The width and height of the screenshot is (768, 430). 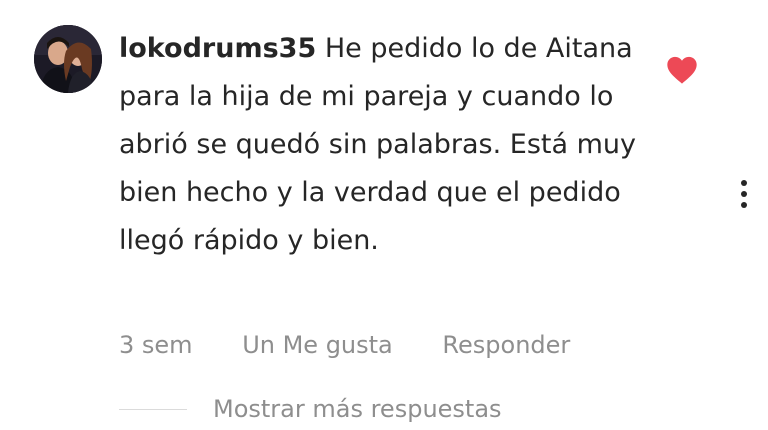 I want to click on show-more-replies: Mostrar más respuestas, so click(x=310, y=409).